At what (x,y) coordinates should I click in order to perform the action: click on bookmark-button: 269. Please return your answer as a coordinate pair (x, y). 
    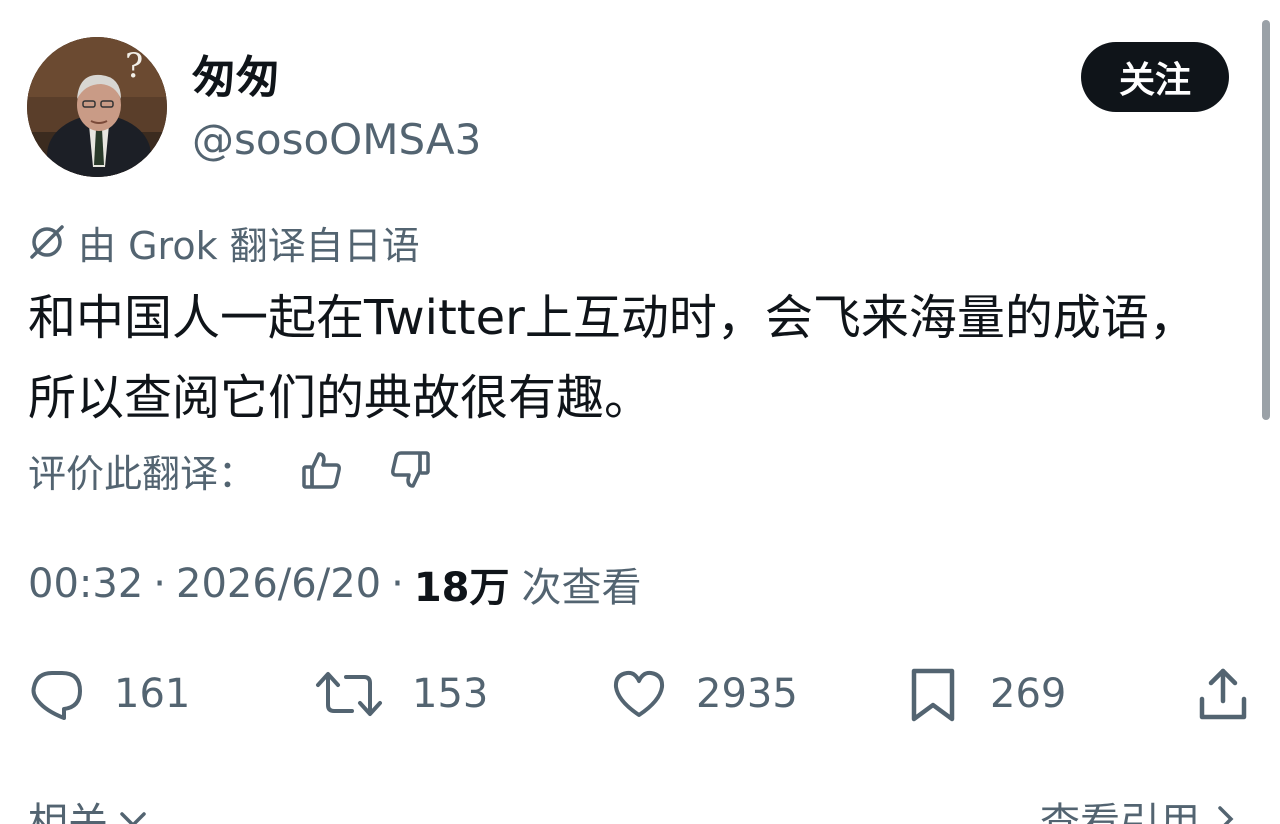
    Looking at the image, I should click on (985, 694).